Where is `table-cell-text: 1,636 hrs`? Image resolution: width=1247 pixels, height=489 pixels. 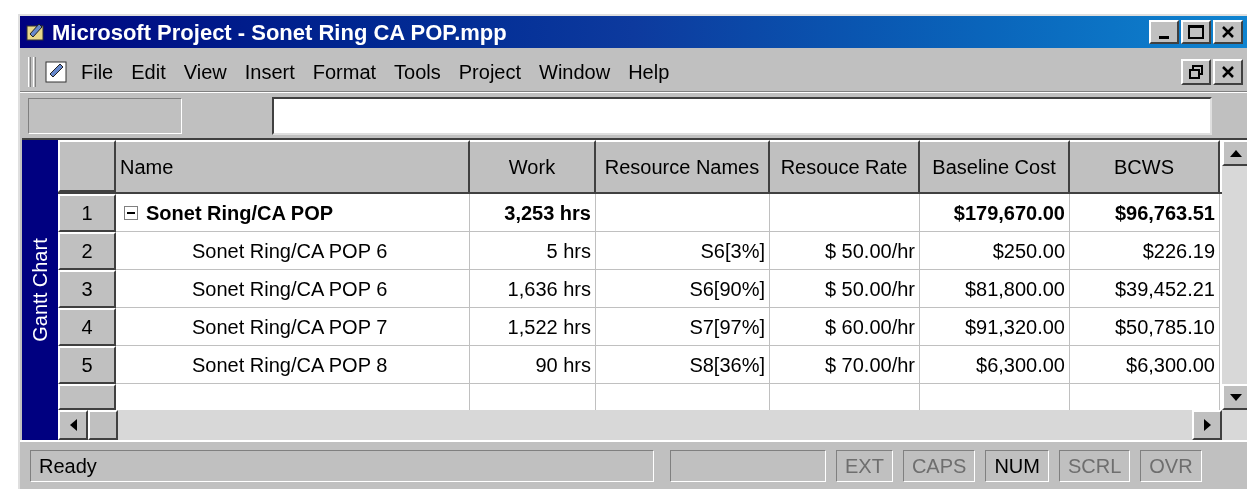 table-cell-text: 1,636 hrs is located at coordinates (549, 289).